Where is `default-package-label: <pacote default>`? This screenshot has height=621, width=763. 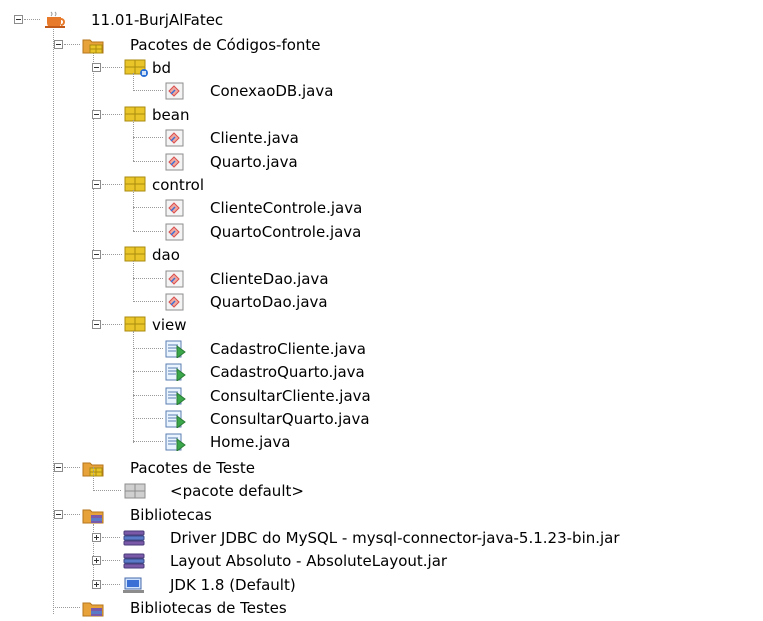
default-package-label: <pacote default> is located at coordinates (237, 490).